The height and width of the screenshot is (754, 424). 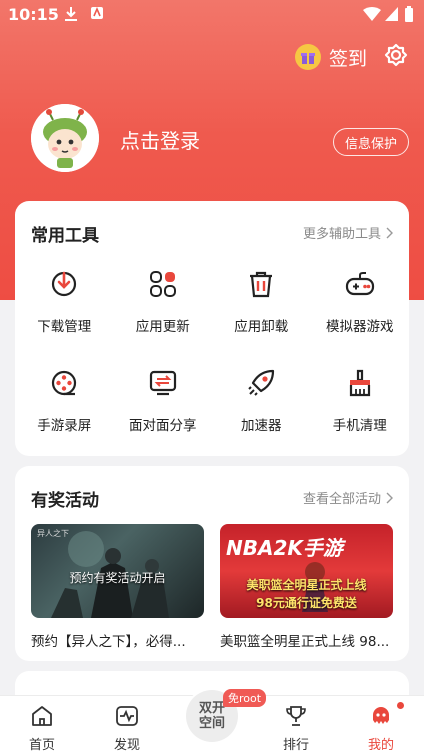 What do you see at coordinates (41, 745) in the screenshot?
I see `tab-label: 首页` at bounding box center [41, 745].